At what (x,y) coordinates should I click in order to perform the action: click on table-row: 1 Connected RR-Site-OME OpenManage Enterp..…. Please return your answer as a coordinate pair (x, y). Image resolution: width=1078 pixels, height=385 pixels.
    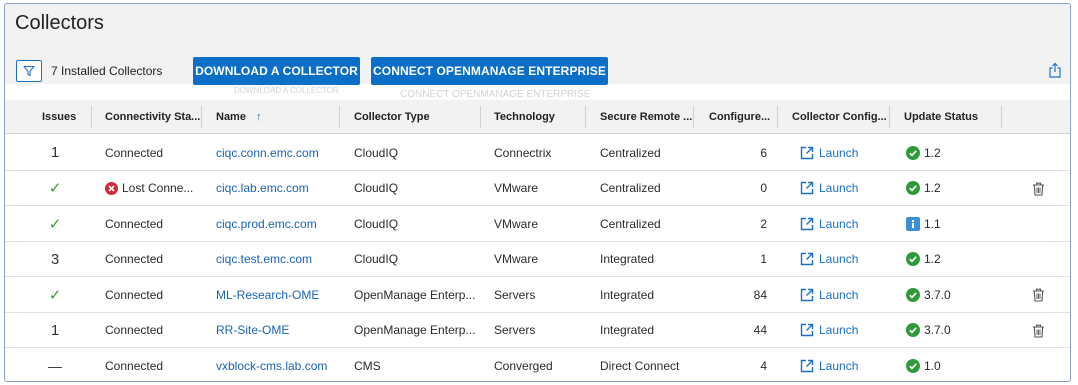
    Looking at the image, I should click on (537, 330).